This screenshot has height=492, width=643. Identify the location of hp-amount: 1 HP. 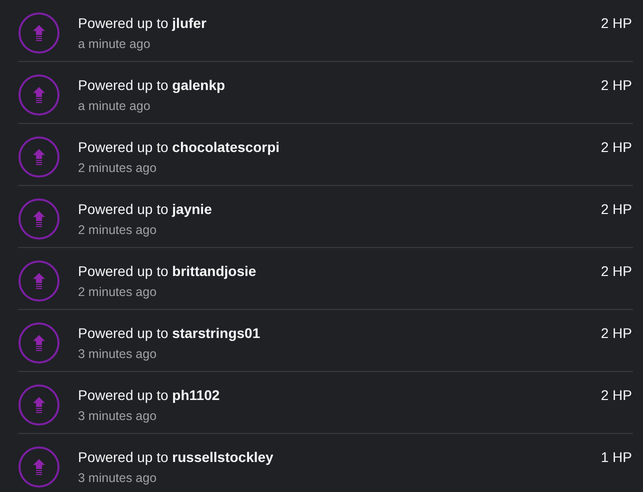
(616, 457).